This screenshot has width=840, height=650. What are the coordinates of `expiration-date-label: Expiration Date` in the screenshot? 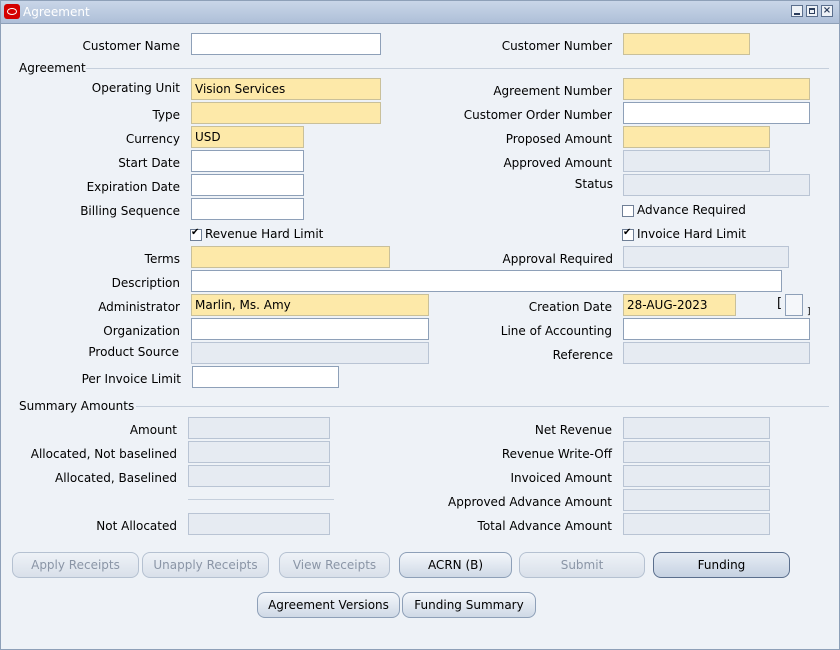 It's located at (133, 187).